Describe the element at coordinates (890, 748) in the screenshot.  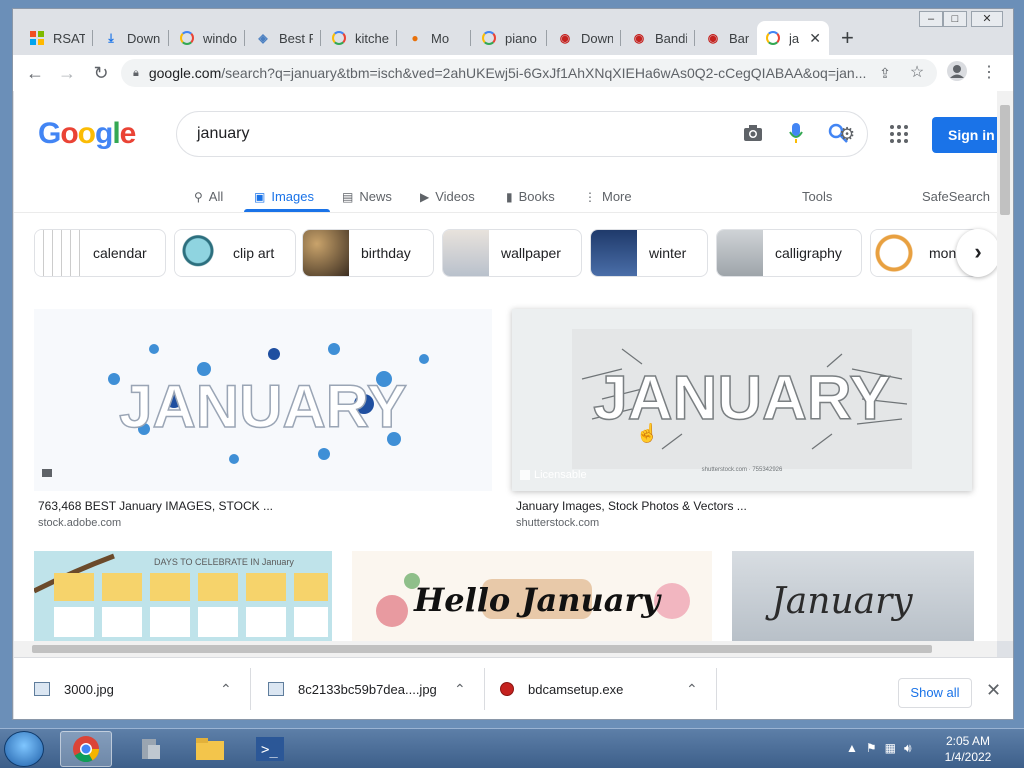
I see `network-icon: ▦` at that location.